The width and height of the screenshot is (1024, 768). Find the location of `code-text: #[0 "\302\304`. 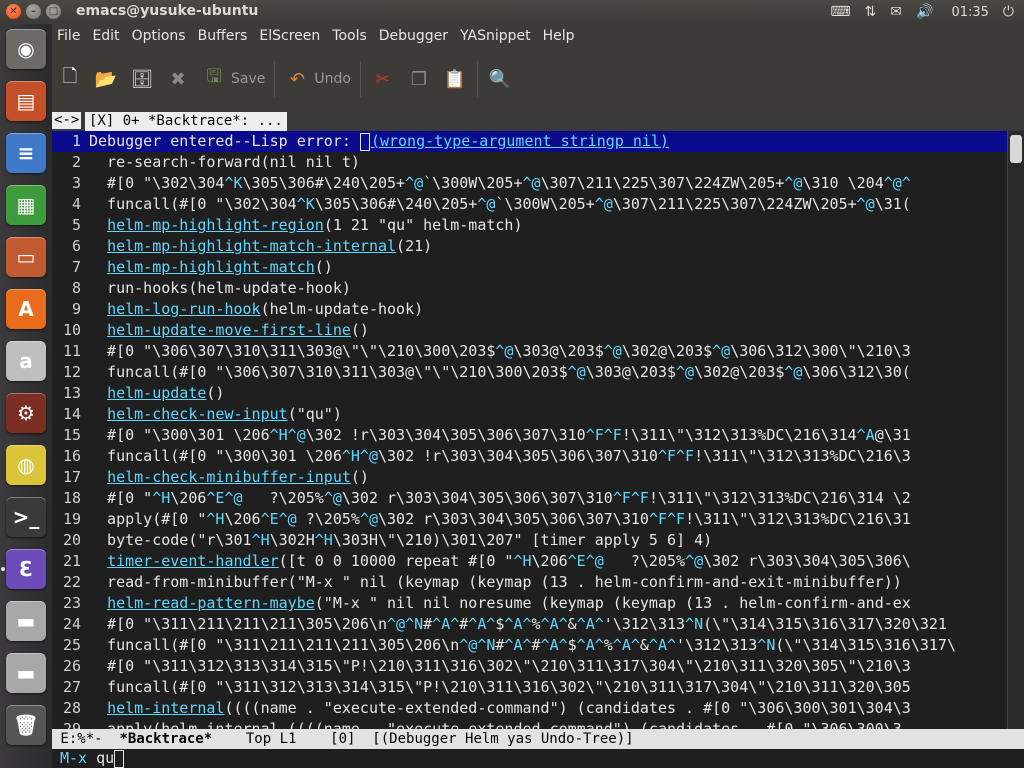

code-text: #[0 "\302\304 is located at coordinates (157, 183).